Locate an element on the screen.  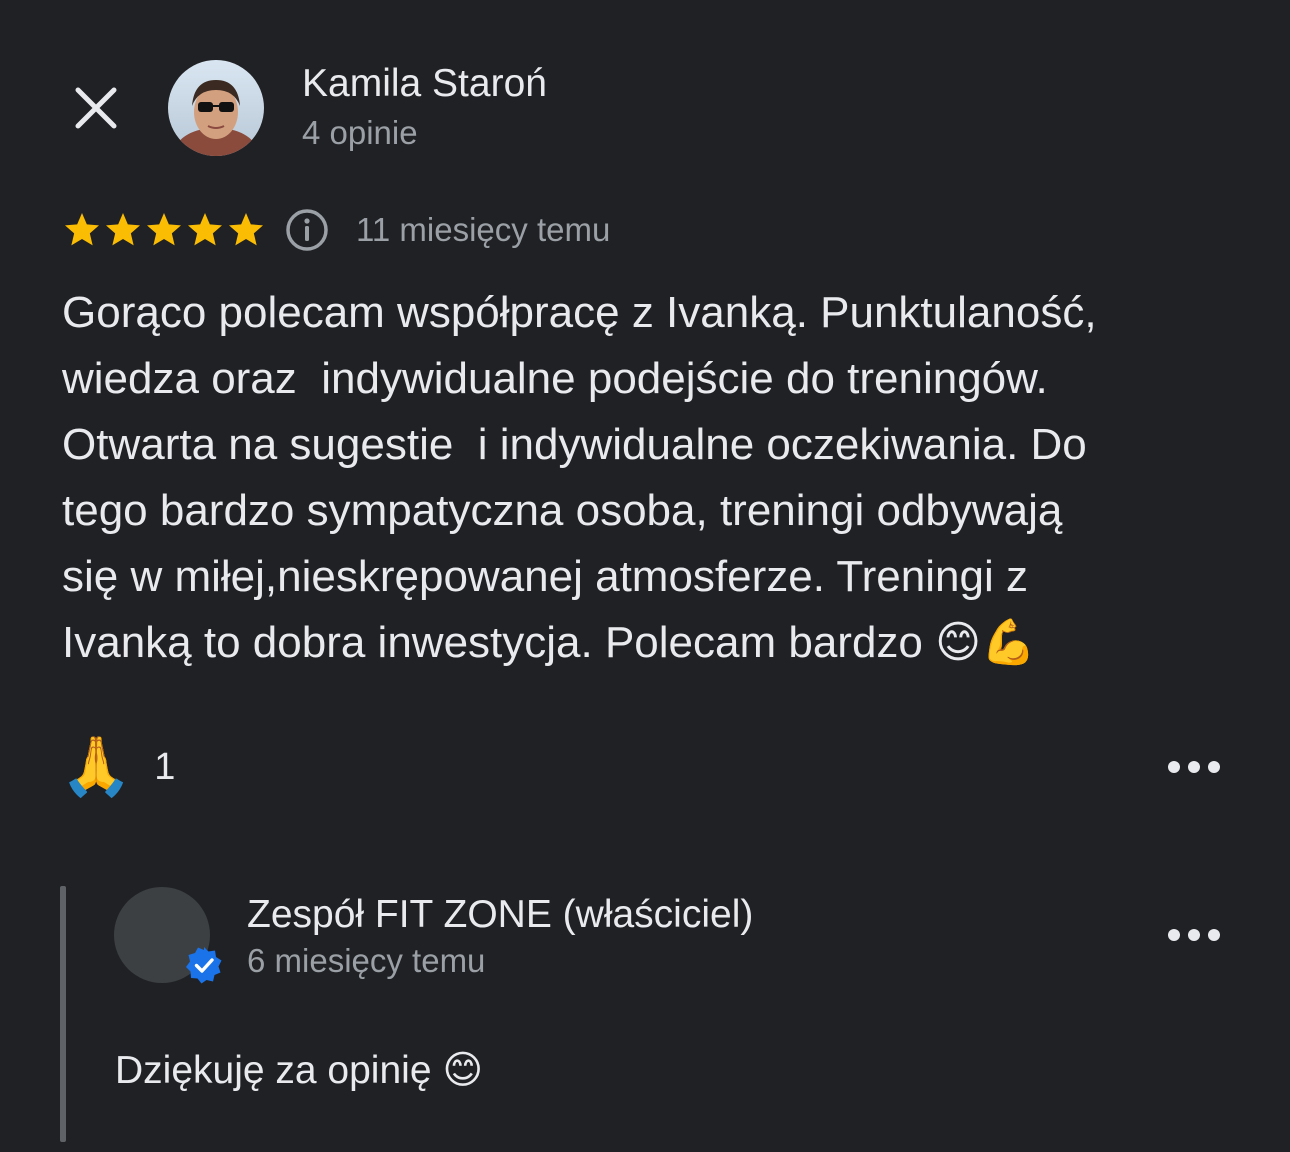
info-icon is located at coordinates (307, 230).